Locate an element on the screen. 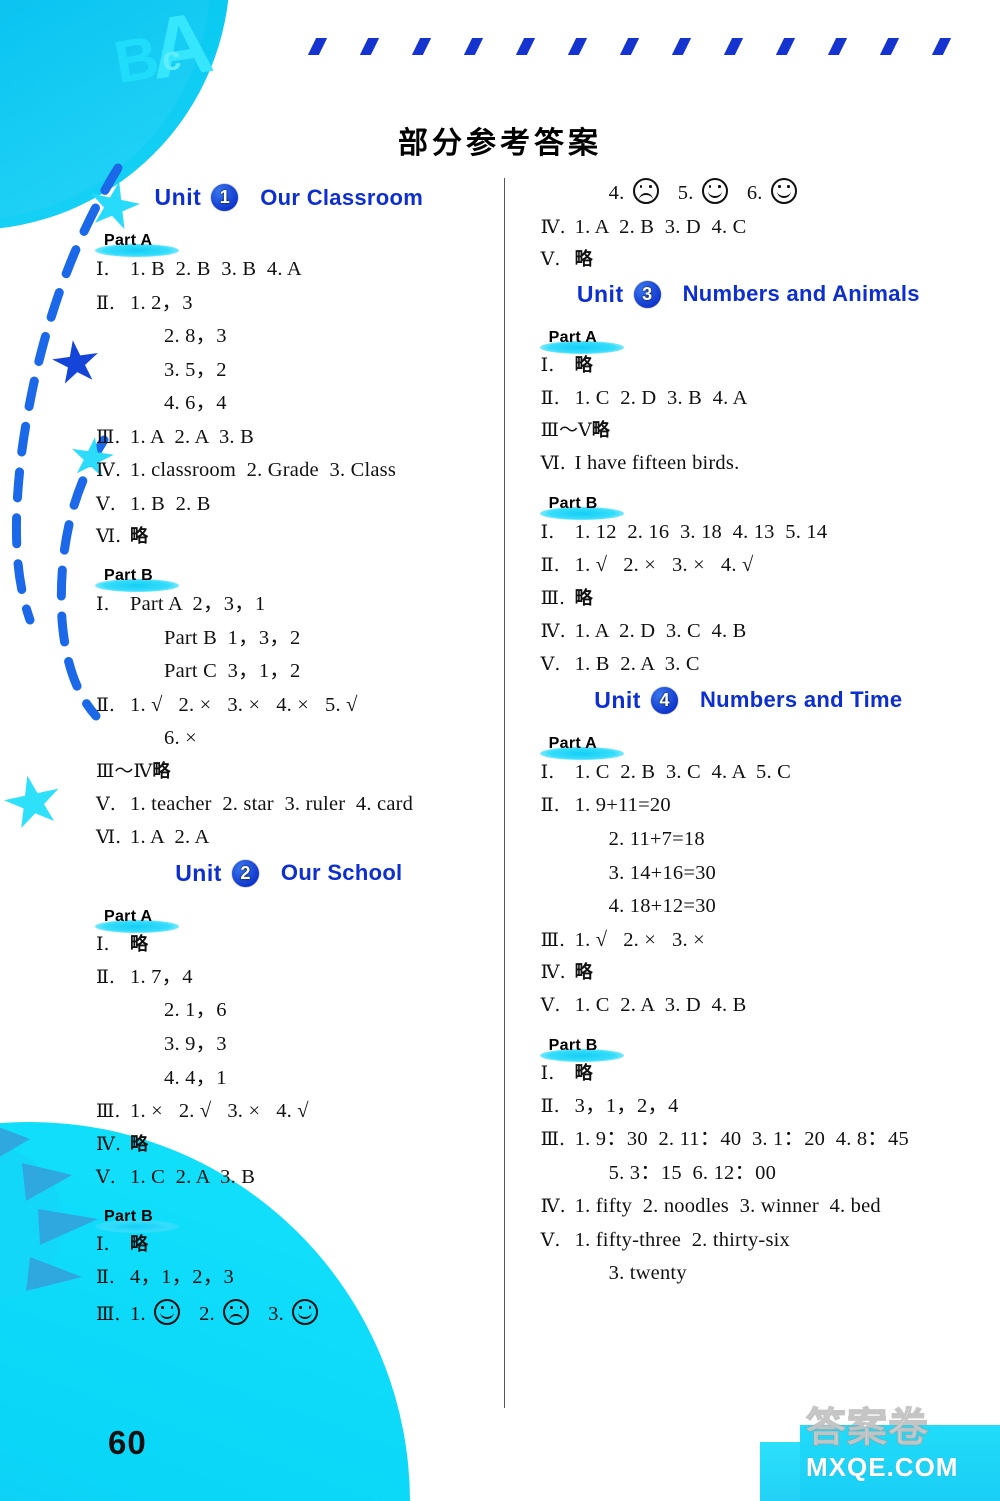  answer-line: Ⅵ略 is located at coordinates (289, 536).